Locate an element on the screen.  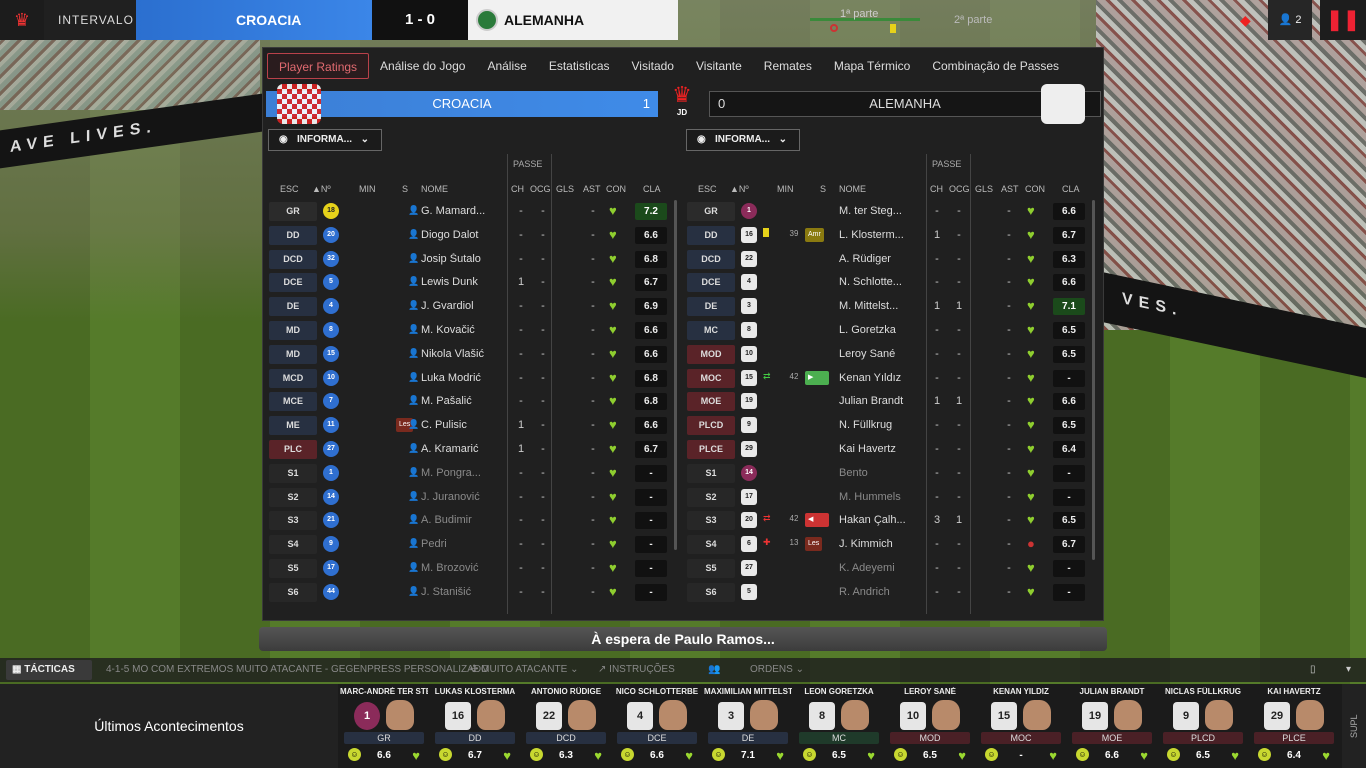
away-hdr-ast: AST is located at coordinates (1010, 189).